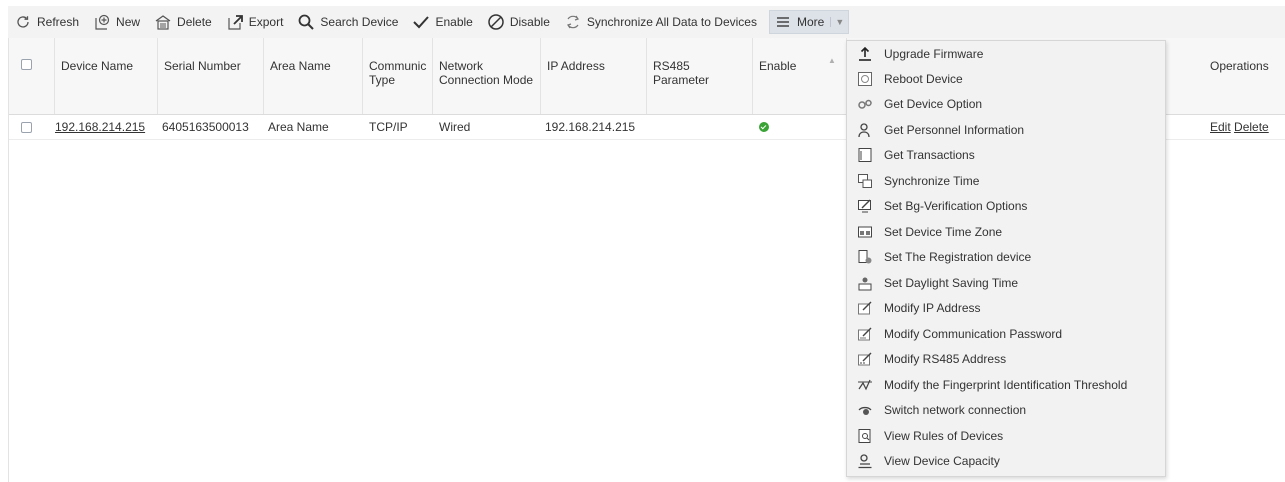  Describe the element at coordinates (594, 76) in the screenshot. I see `header-ip-address: IP Address` at that location.